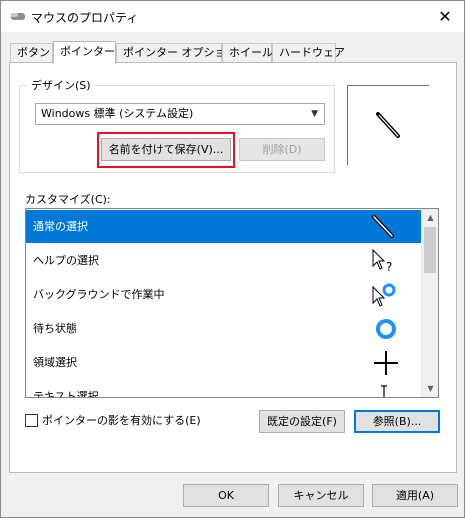  What do you see at coordinates (224, 389) in the screenshot?
I see `list-item-text-select: テキスト選択` at bounding box center [224, 389].